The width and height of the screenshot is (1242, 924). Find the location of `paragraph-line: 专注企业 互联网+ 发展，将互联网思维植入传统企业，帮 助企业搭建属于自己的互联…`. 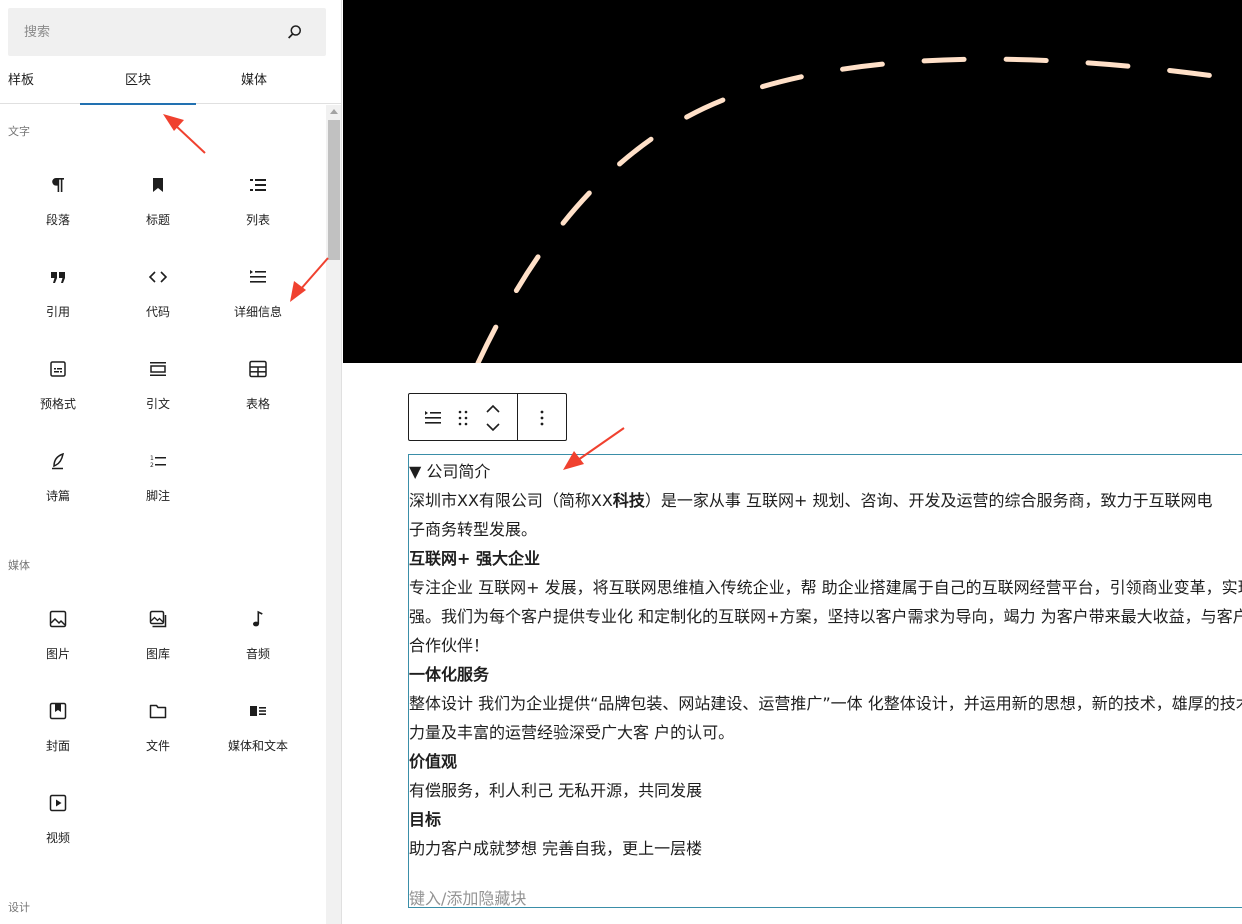

paragraph-line: 专注企业 互联网+ 发展，将互联网思维植入传统企业，帮 助企业搭建属于自己的互联… is located at coordinates (825, 586).